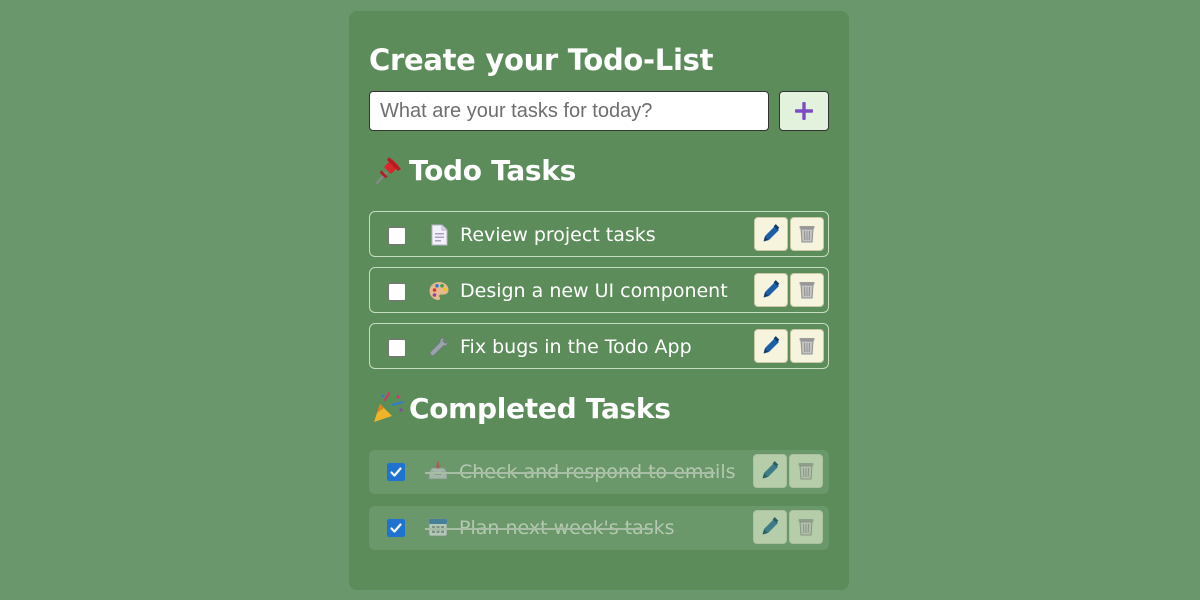 This screenshot has width=1200, height=600. What do you see at coordinates (569, 111) in the screenshot?
I see `task-input` at bounding box center [569, 111].